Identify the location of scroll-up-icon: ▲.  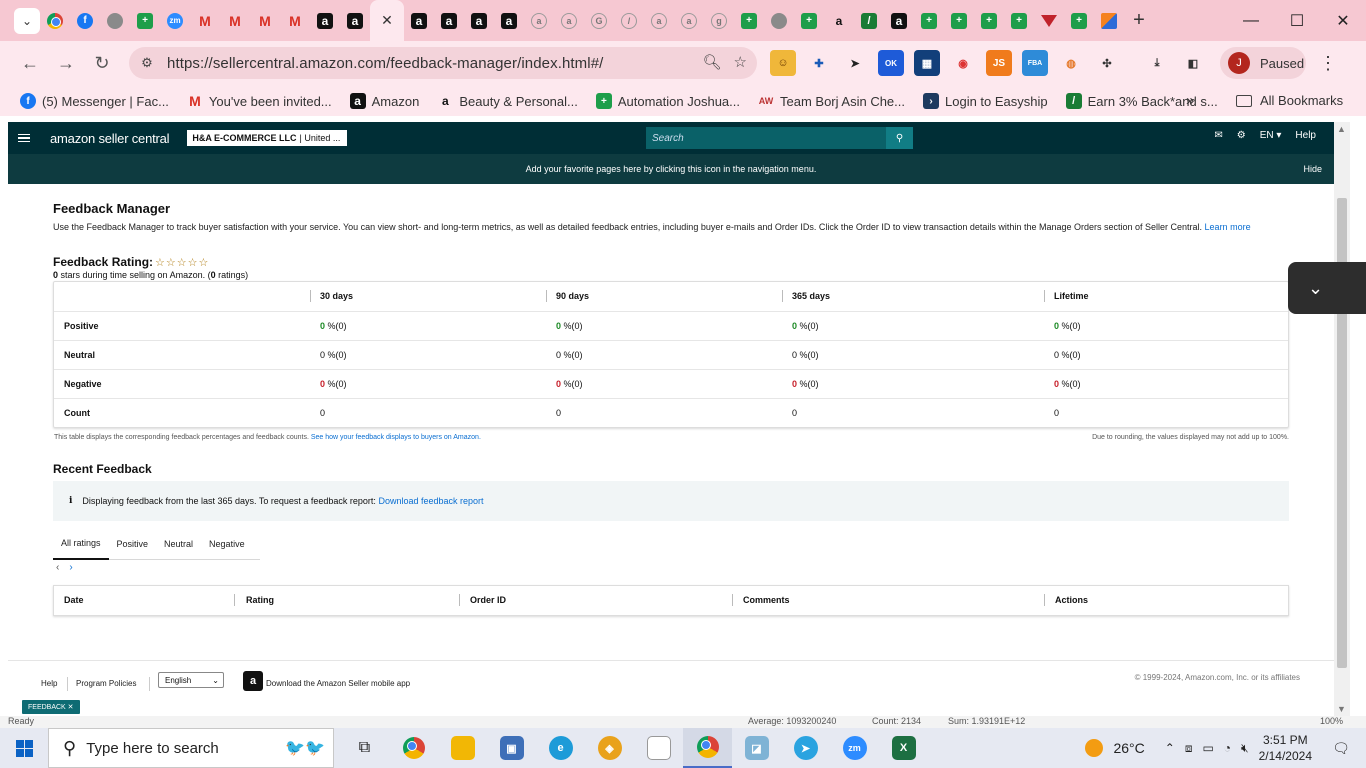
(1341, 129).